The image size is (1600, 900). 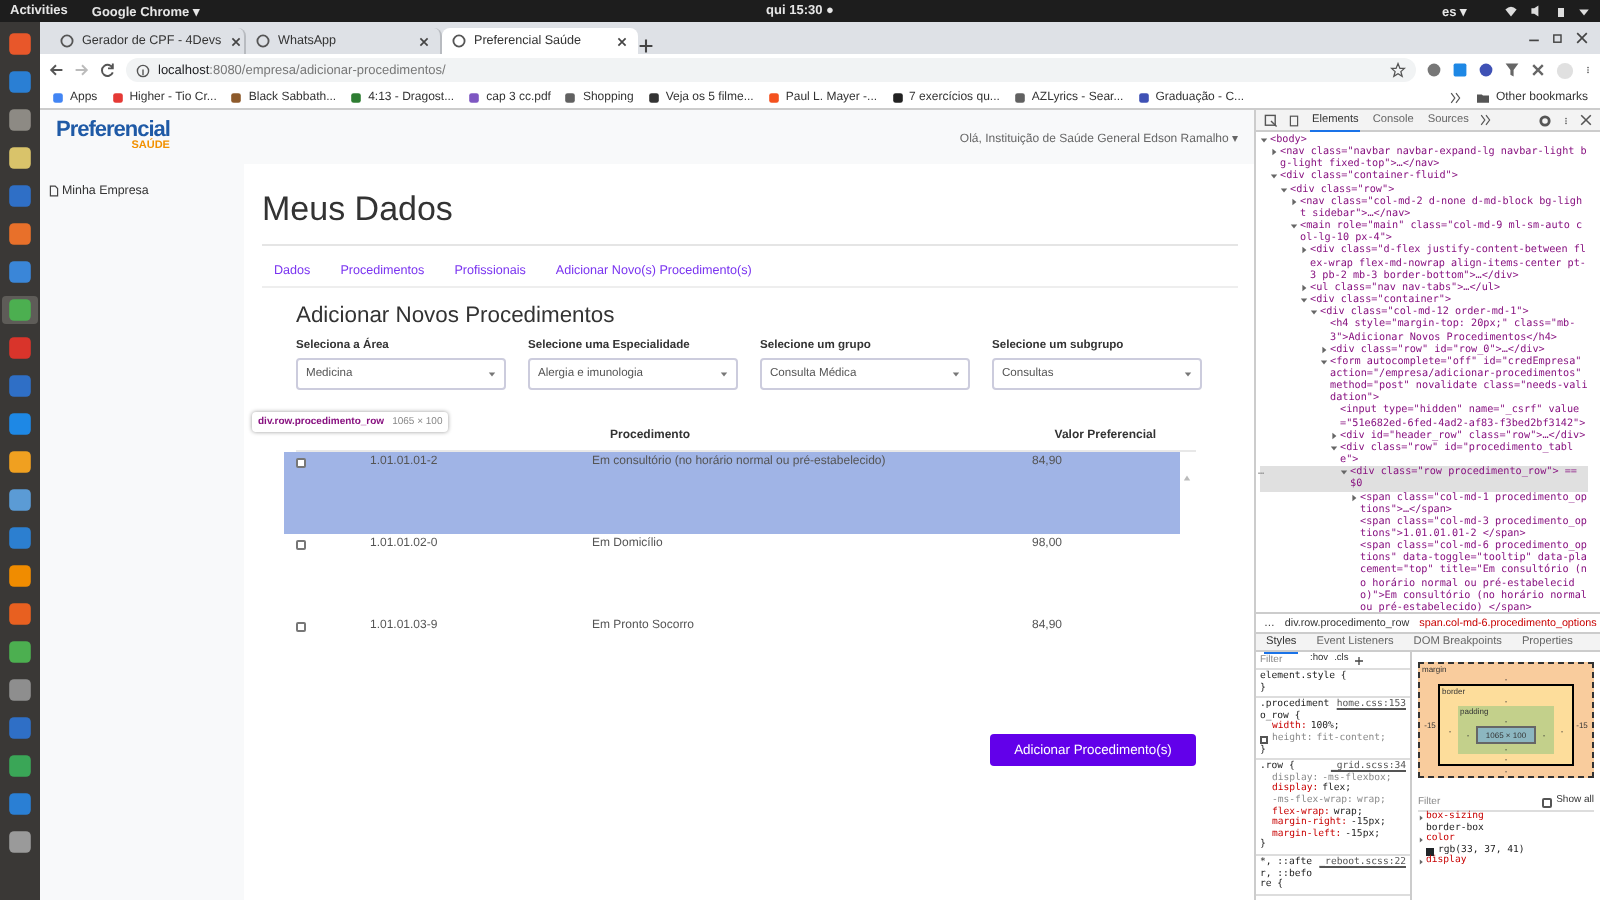 I want to click on restore-icon, so click(x=1558, y=38).